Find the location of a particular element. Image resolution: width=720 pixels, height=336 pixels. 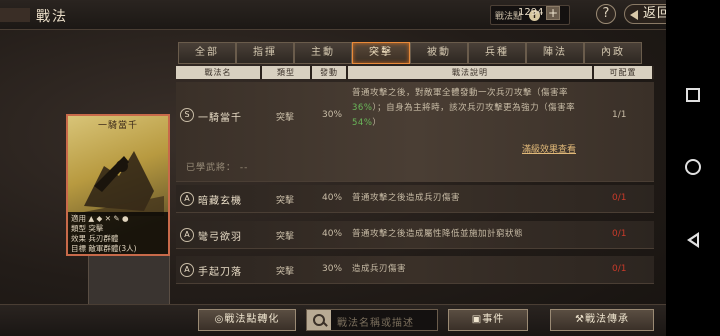

tactic-description: 普通攻擊之後造成兵刃傷害 is located at coordinates (406, 198).